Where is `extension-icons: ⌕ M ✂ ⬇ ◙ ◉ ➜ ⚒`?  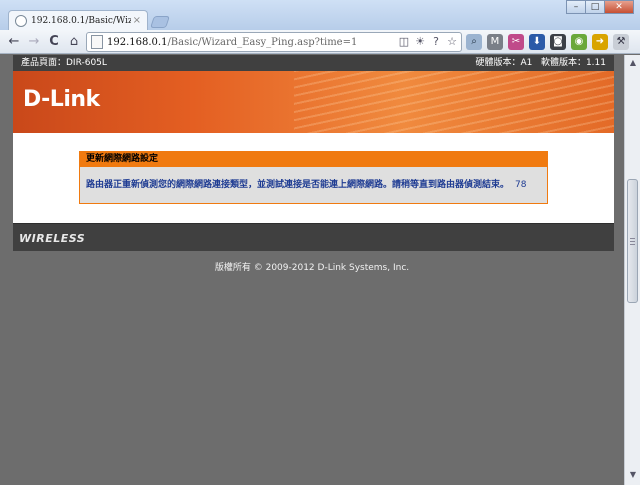 extension-icons: ⌕ M ✂ ⬇ ◙ ◉ ➜ ⚒ is located at coordinates (550, 42).